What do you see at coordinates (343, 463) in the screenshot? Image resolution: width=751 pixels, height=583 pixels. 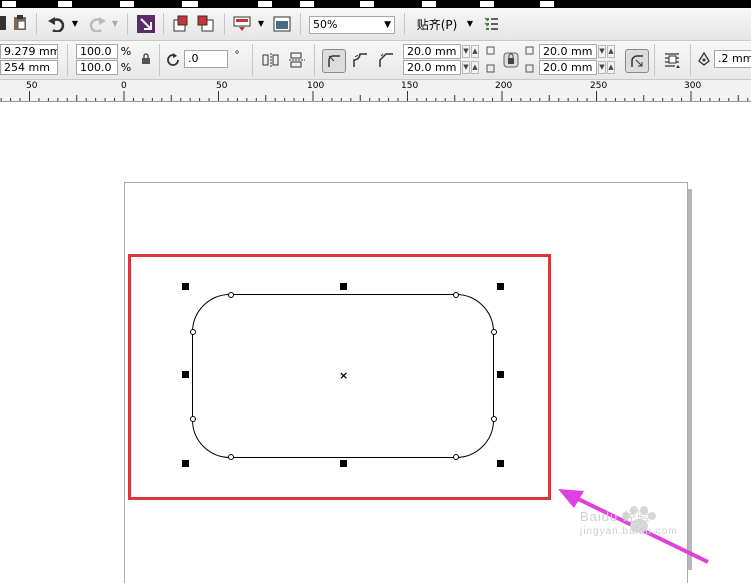 I see `selection-handle-bottom-center` at bounding box center [343, 463].